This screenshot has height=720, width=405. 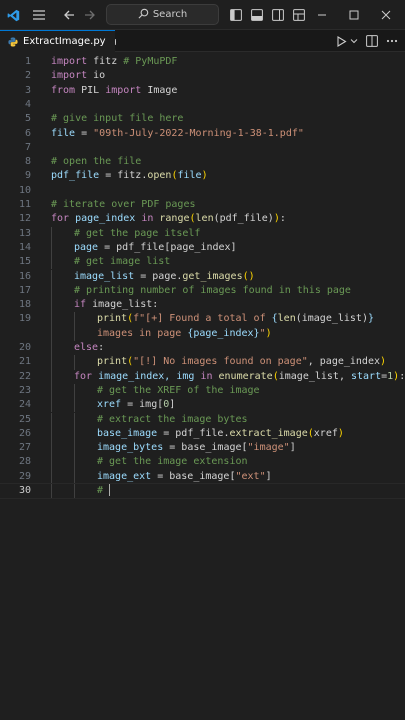 I want to click on code-line: 5 # give input file here, so click(x=202, y=119).